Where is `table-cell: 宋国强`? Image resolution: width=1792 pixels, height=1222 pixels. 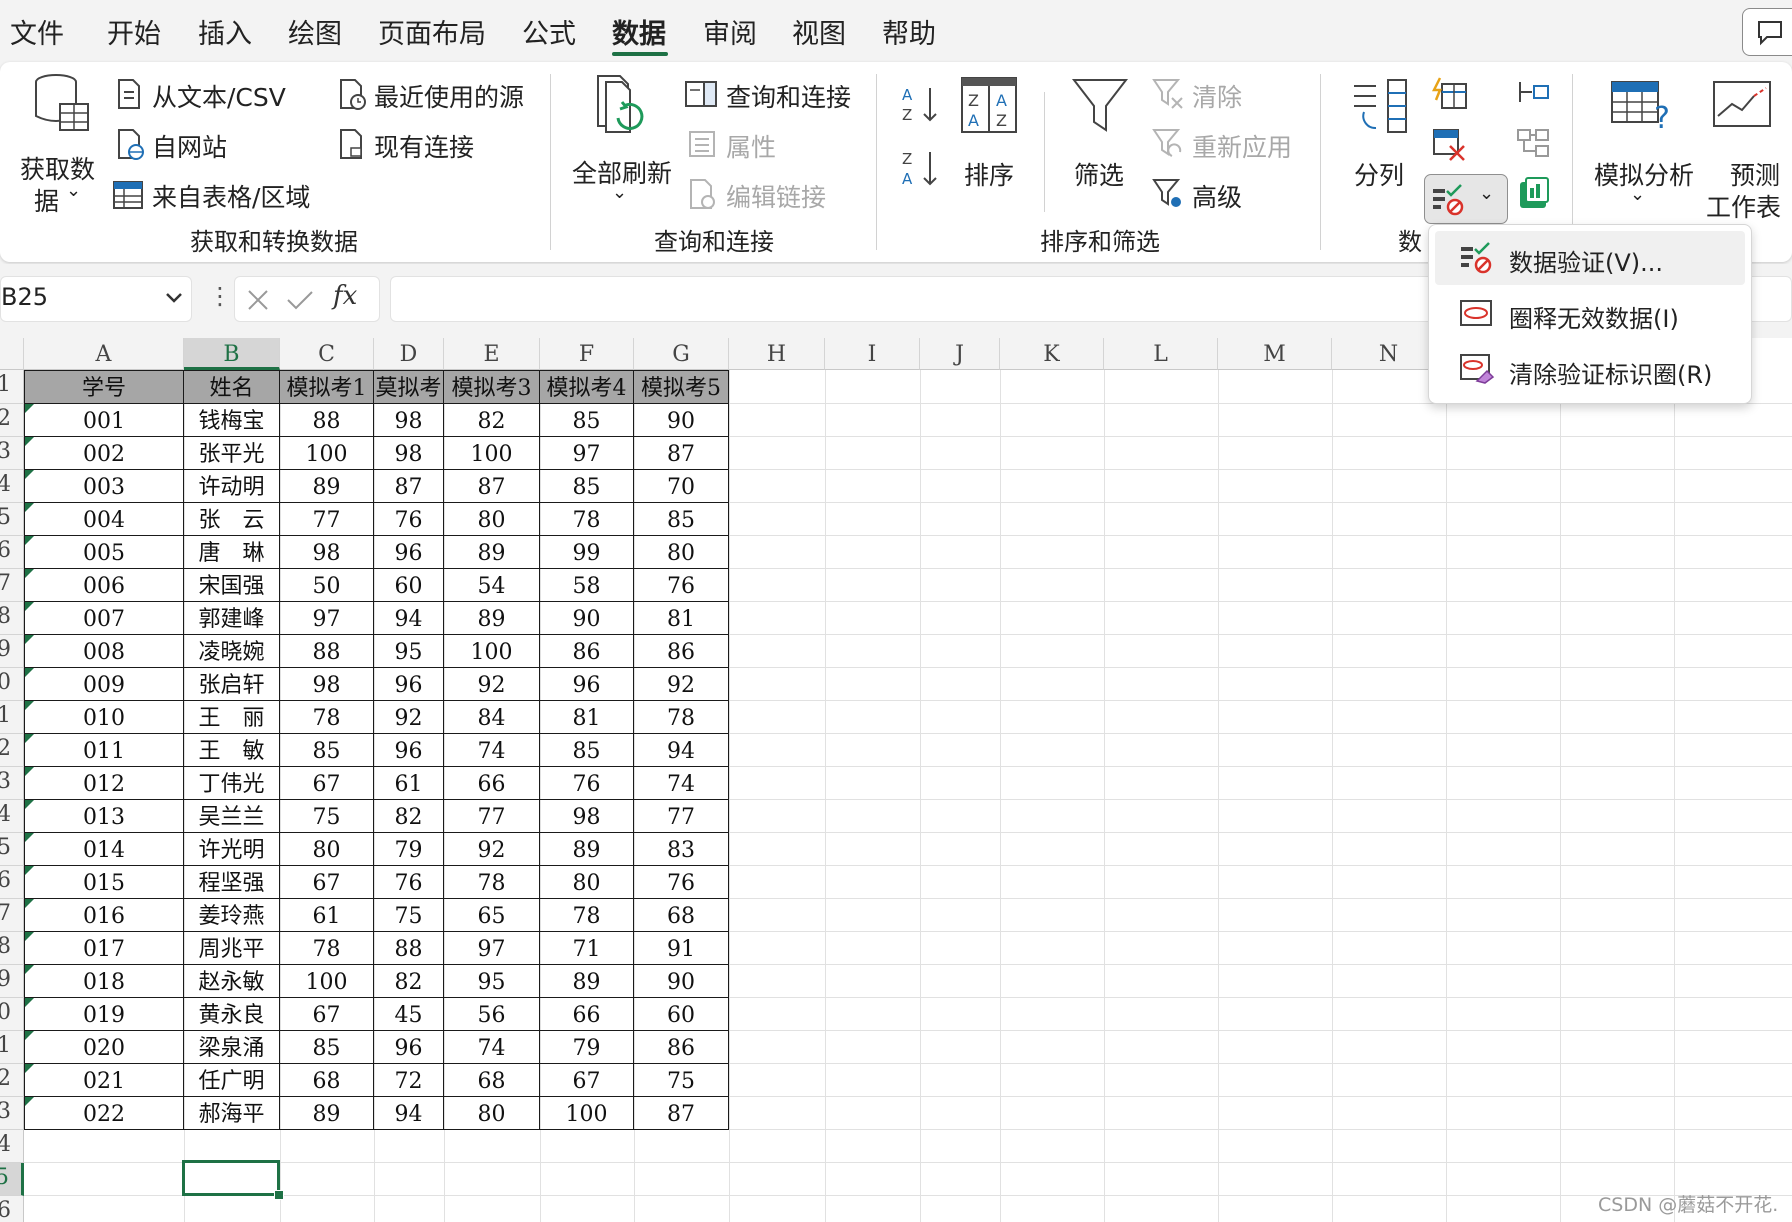 table-cell: 宋国强 is located at coordinates (232, 585).